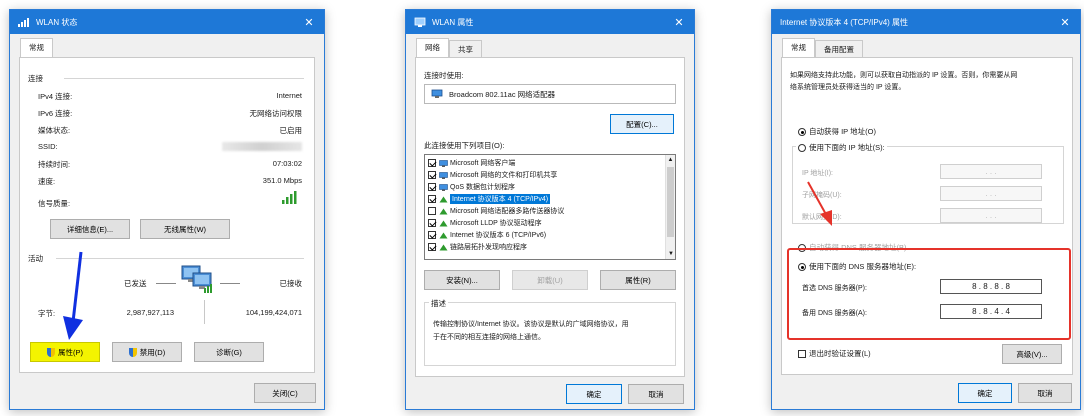 The height and width of the screenshot is (416, 1084). I want to click on received-line, so click(230, 283).